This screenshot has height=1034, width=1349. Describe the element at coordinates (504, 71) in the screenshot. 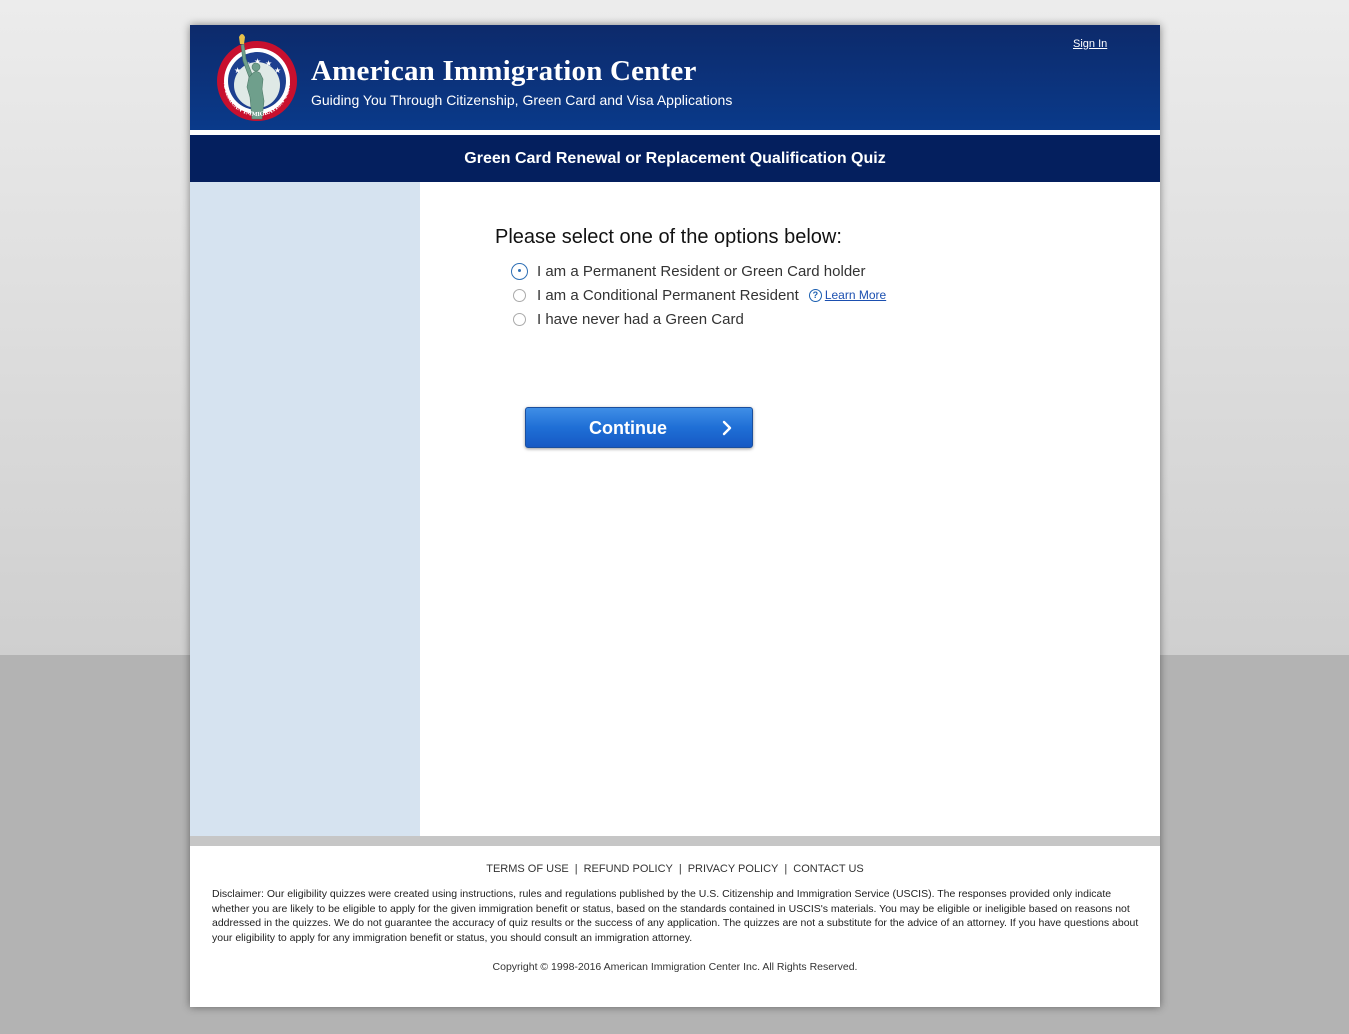

I see `brand-title: American Immigration Center` at that location.